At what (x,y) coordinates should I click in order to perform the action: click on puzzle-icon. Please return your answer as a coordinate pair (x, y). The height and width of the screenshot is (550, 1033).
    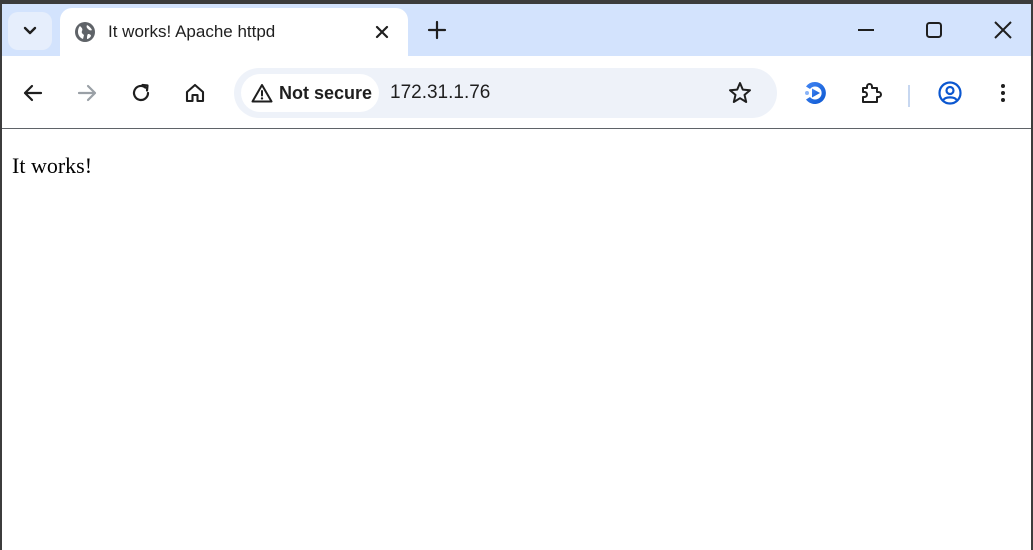
    Looking at the image, I should click on (871, 93).